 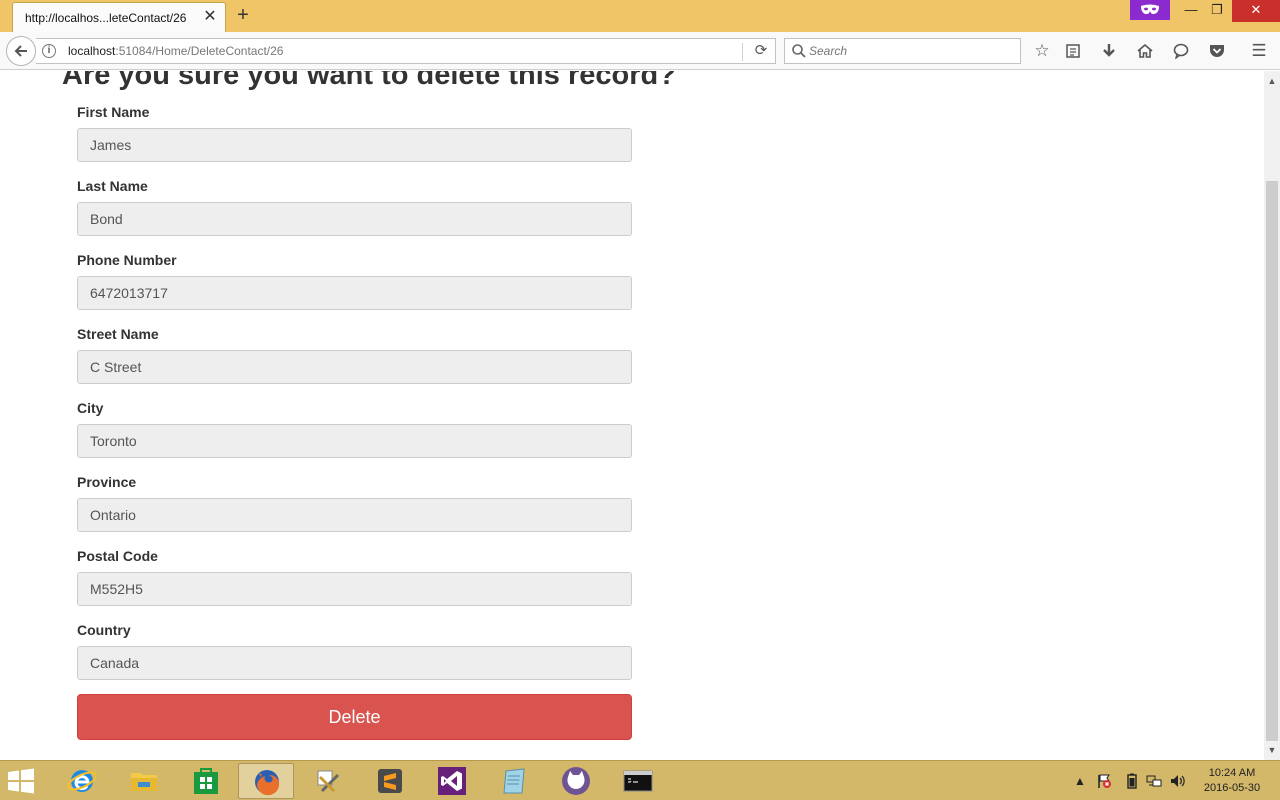 I want to click on bookmark-star-icon: ☆, so click(x=1042, y=51).